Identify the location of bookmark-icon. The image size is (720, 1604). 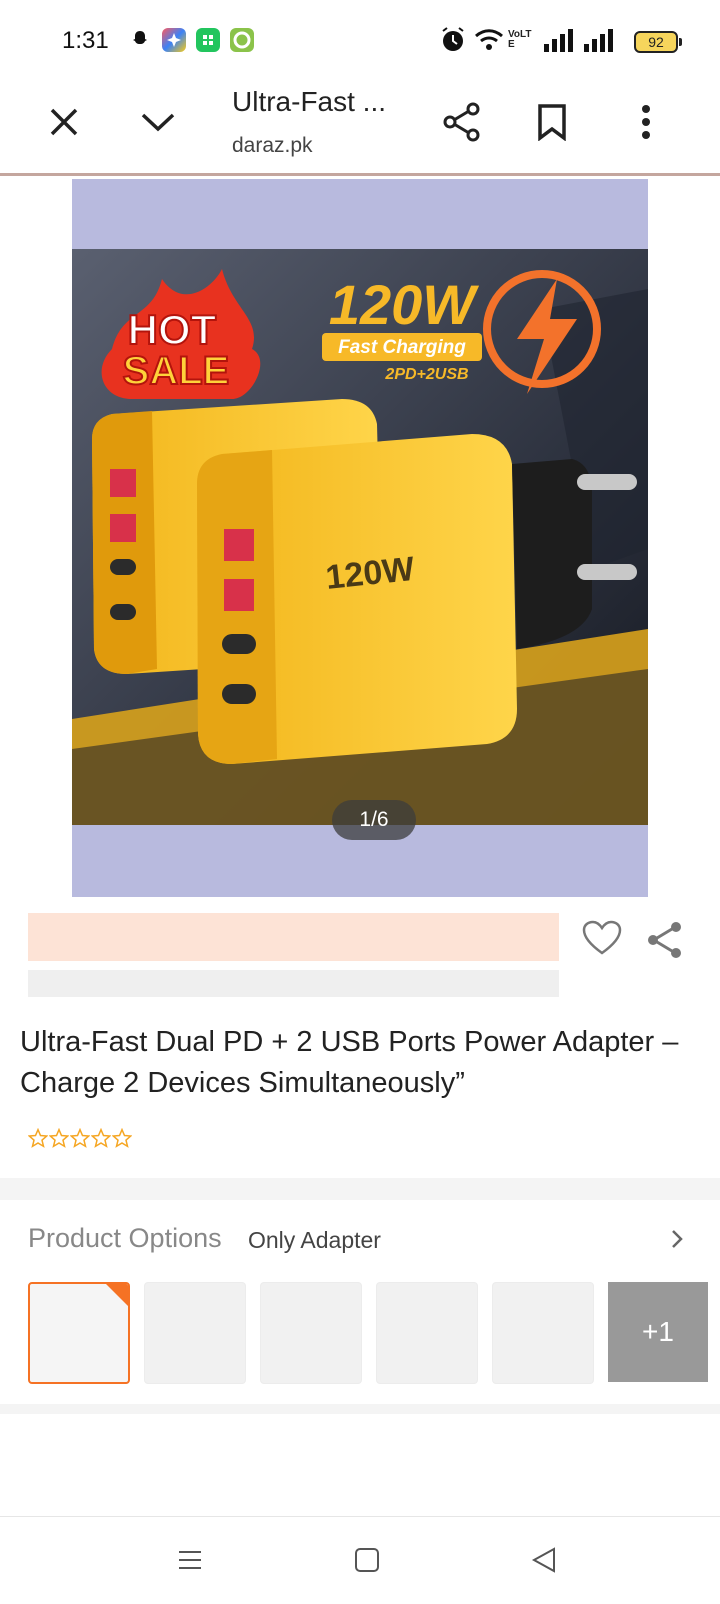
(552, 122).